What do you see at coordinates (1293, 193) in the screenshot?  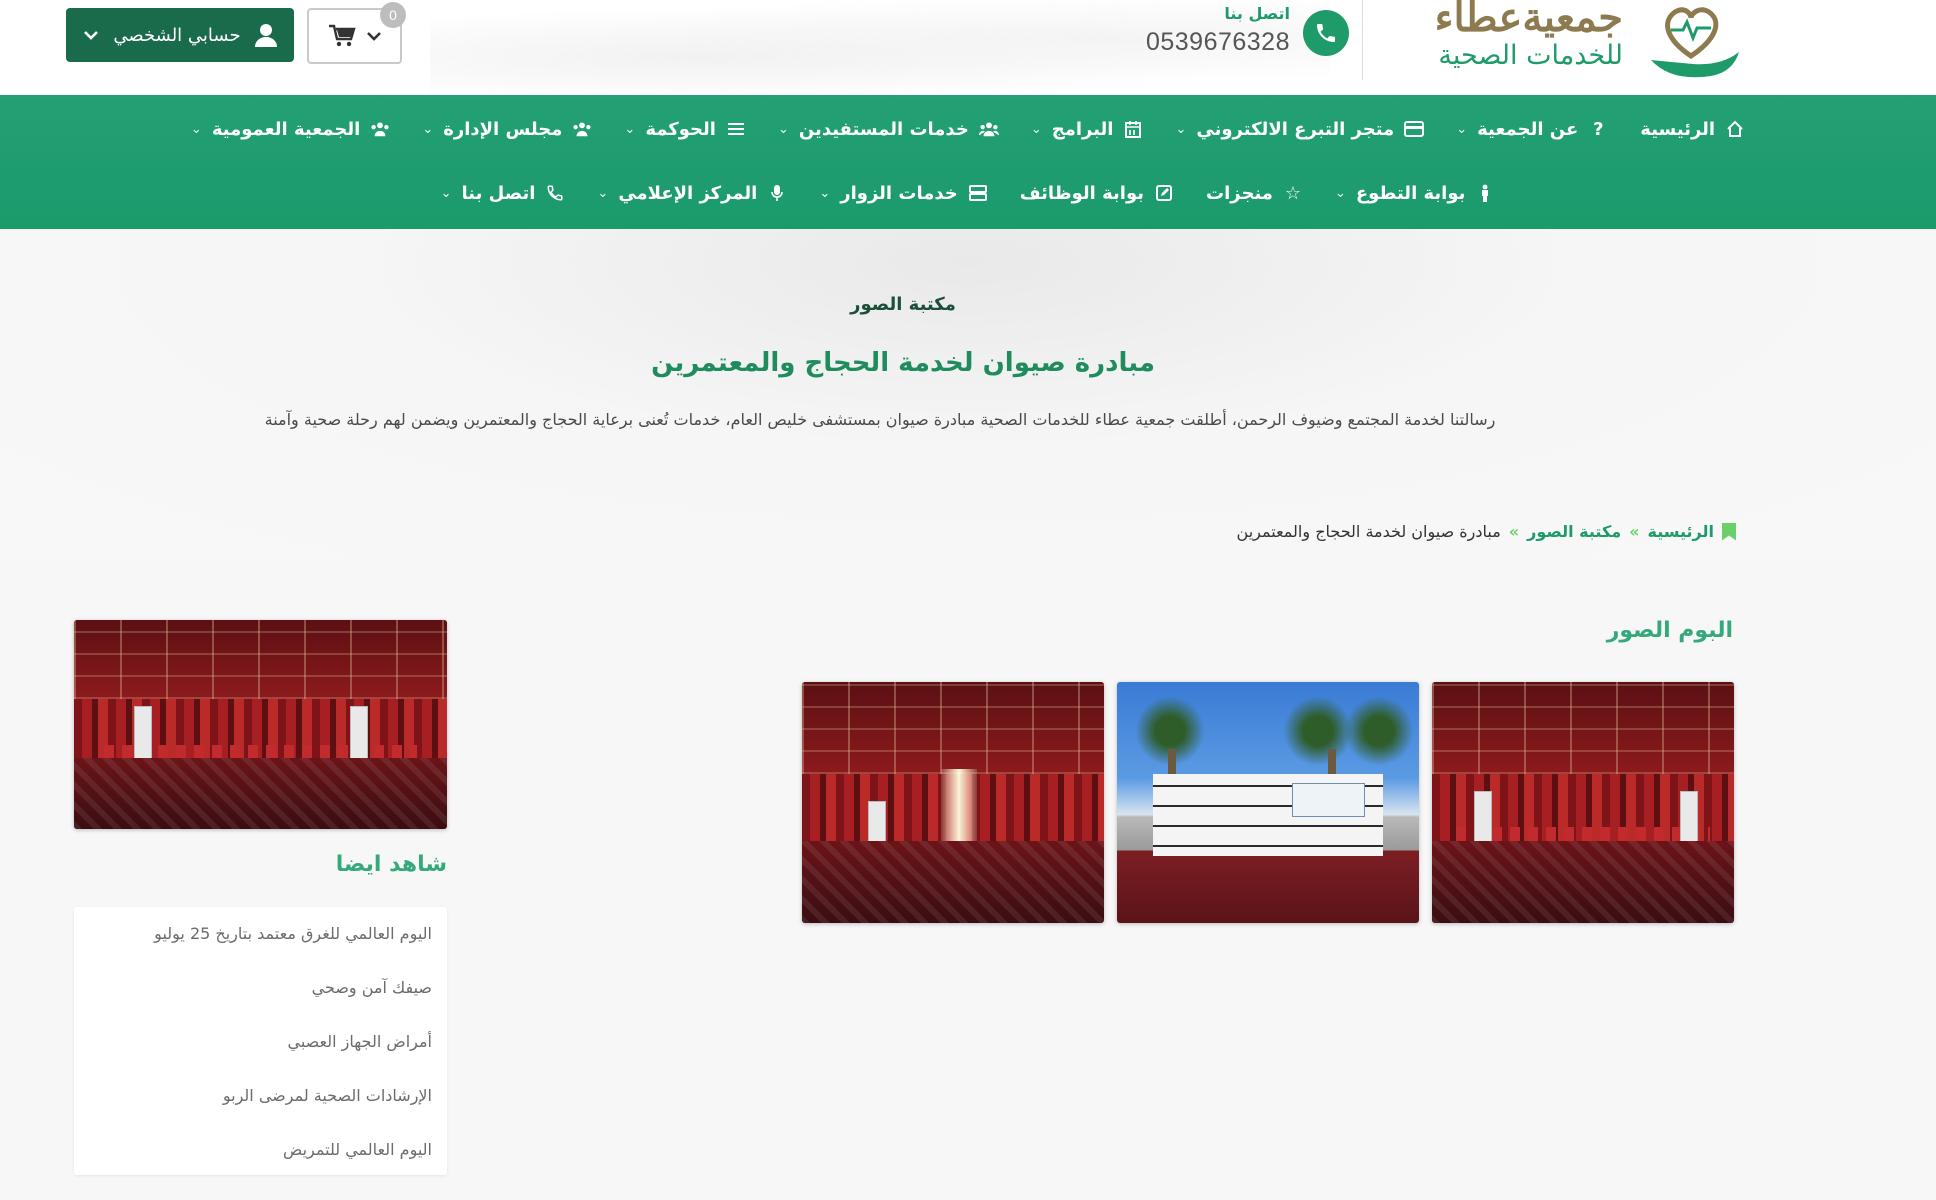 I see `star-icon: ☆` at bounding box center [1293, 193].